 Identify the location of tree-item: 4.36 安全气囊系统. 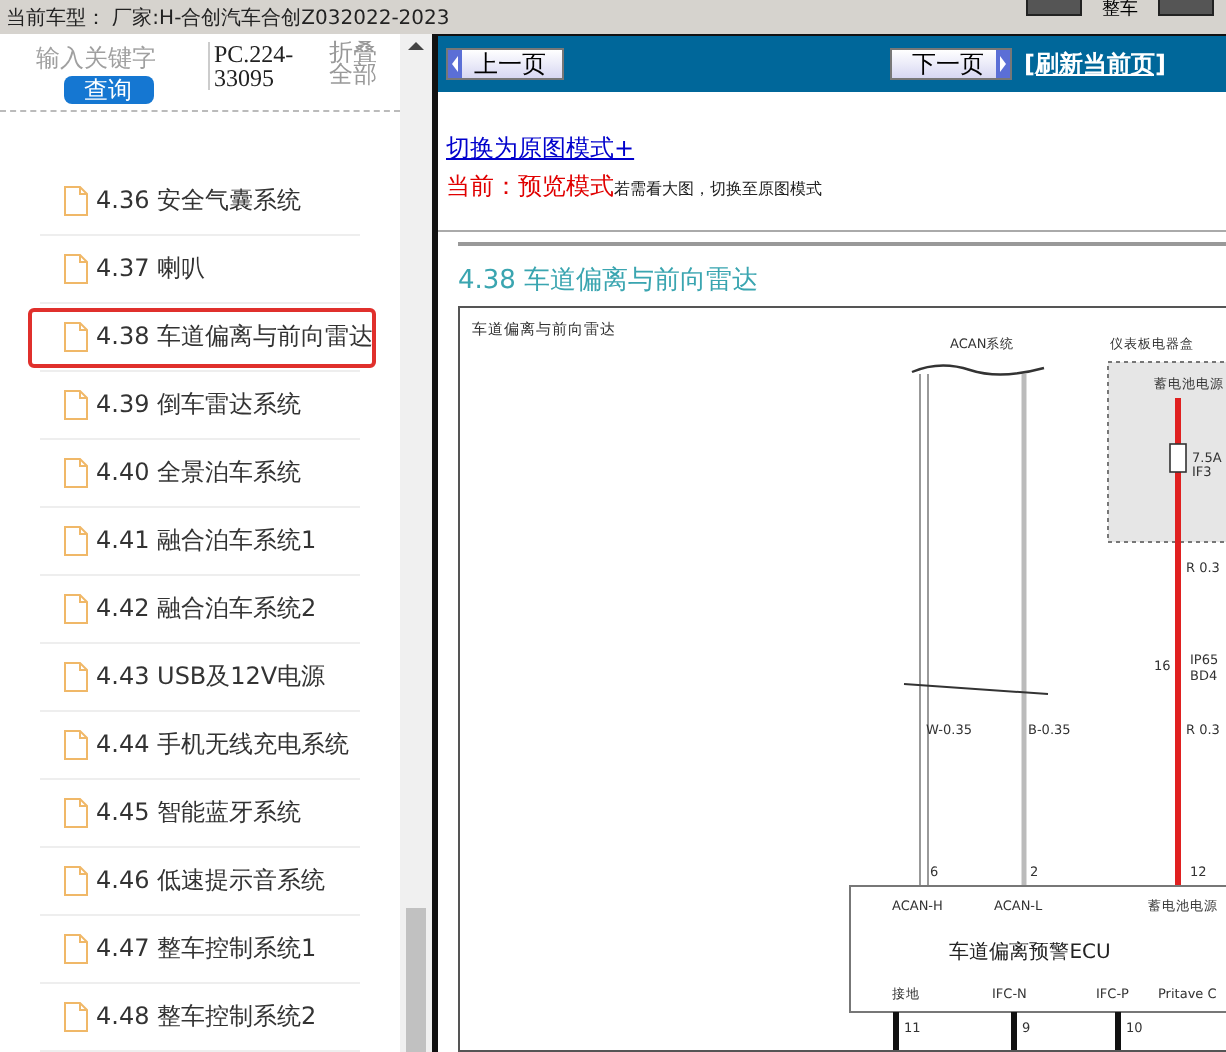
(194, 201).